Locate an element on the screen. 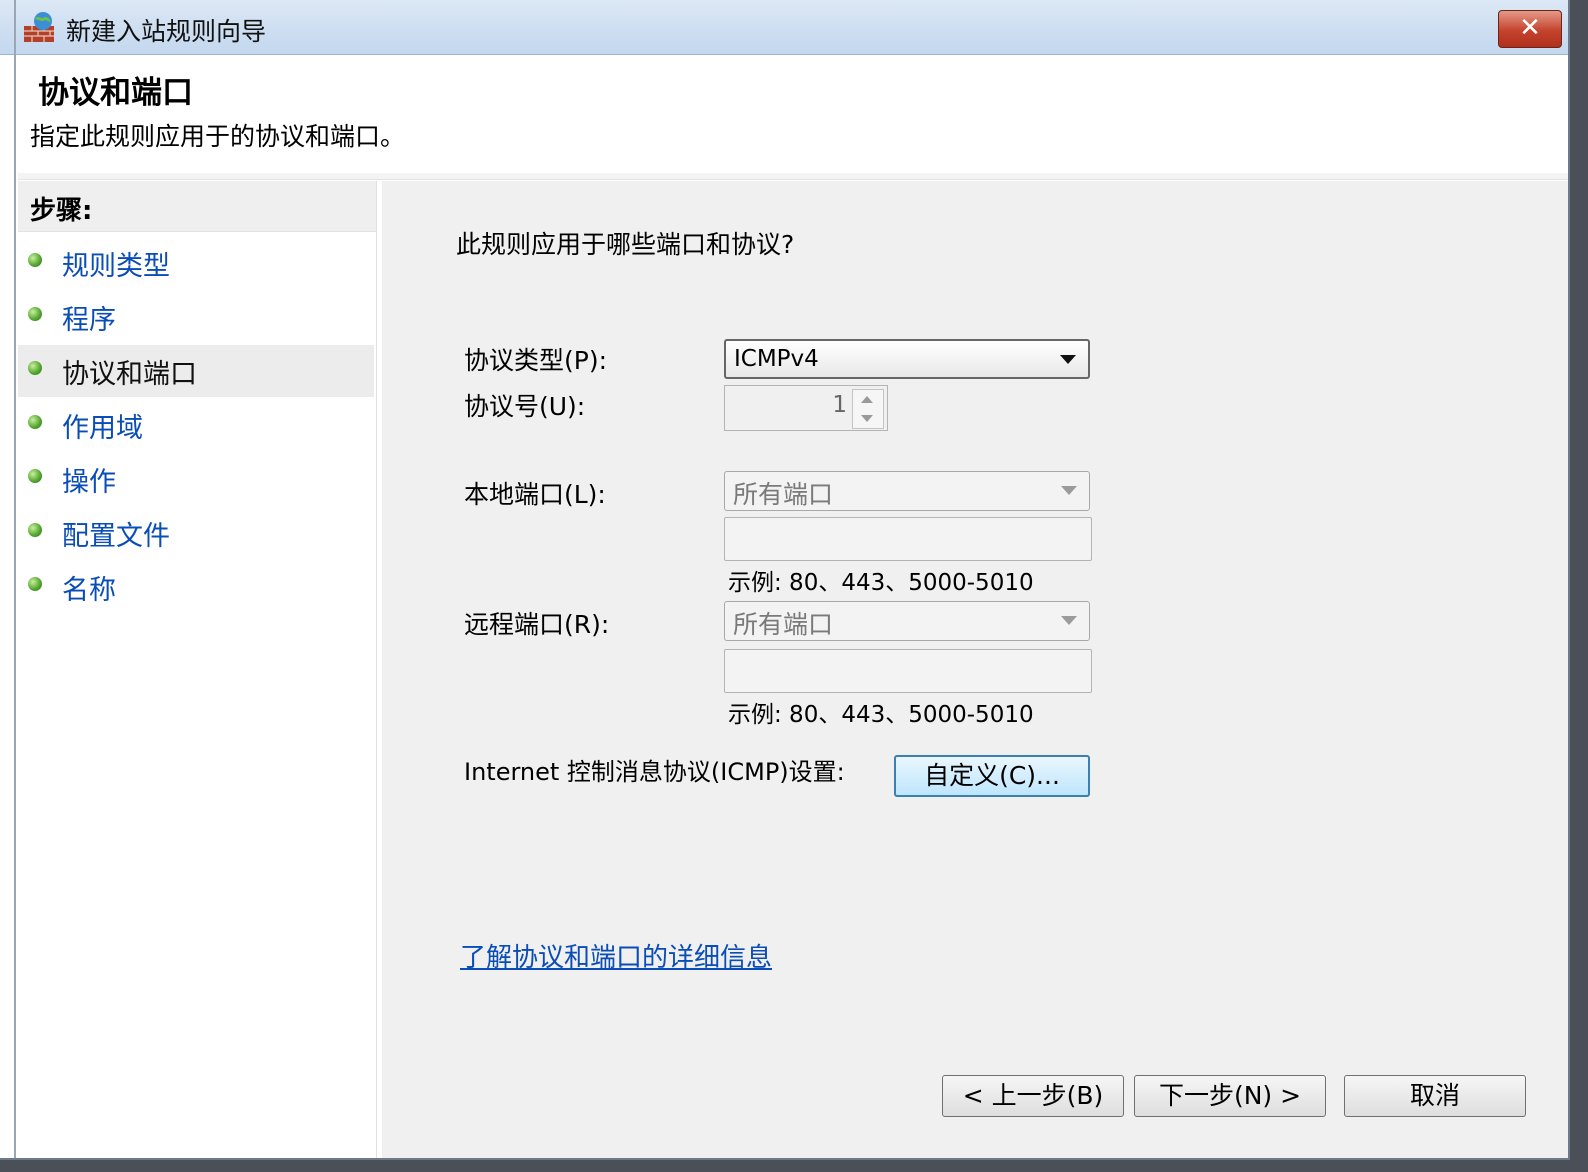  title-bar: 新建入站规则向导 ✕ is located at coordinates (784, 27).